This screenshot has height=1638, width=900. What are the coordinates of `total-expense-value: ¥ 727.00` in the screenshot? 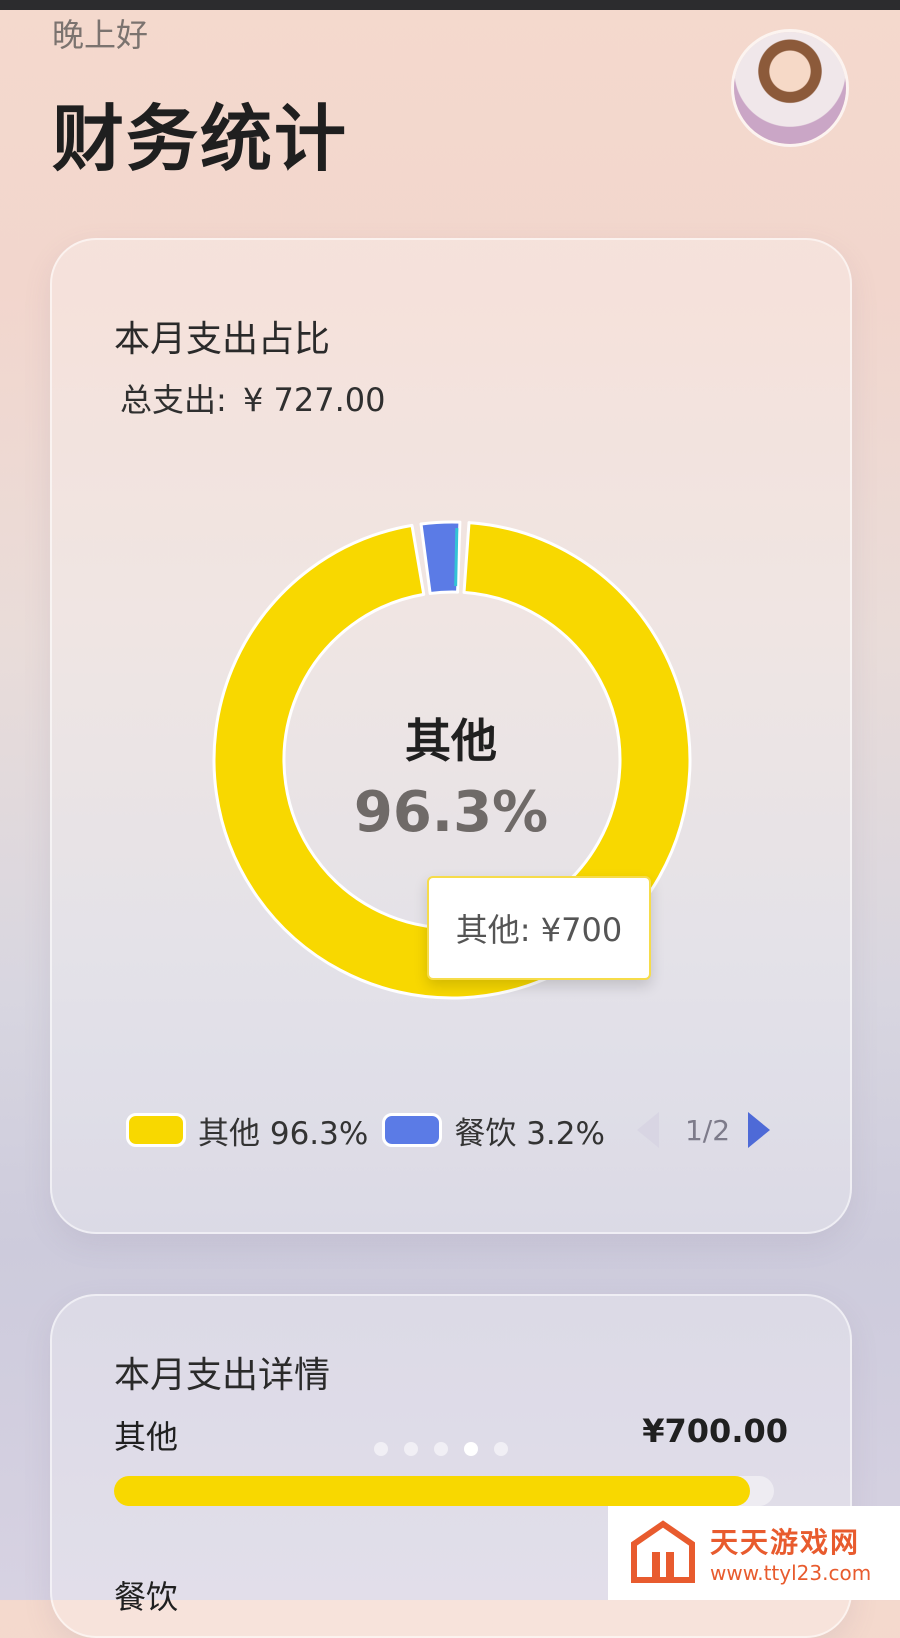 It's located at (314, 400).